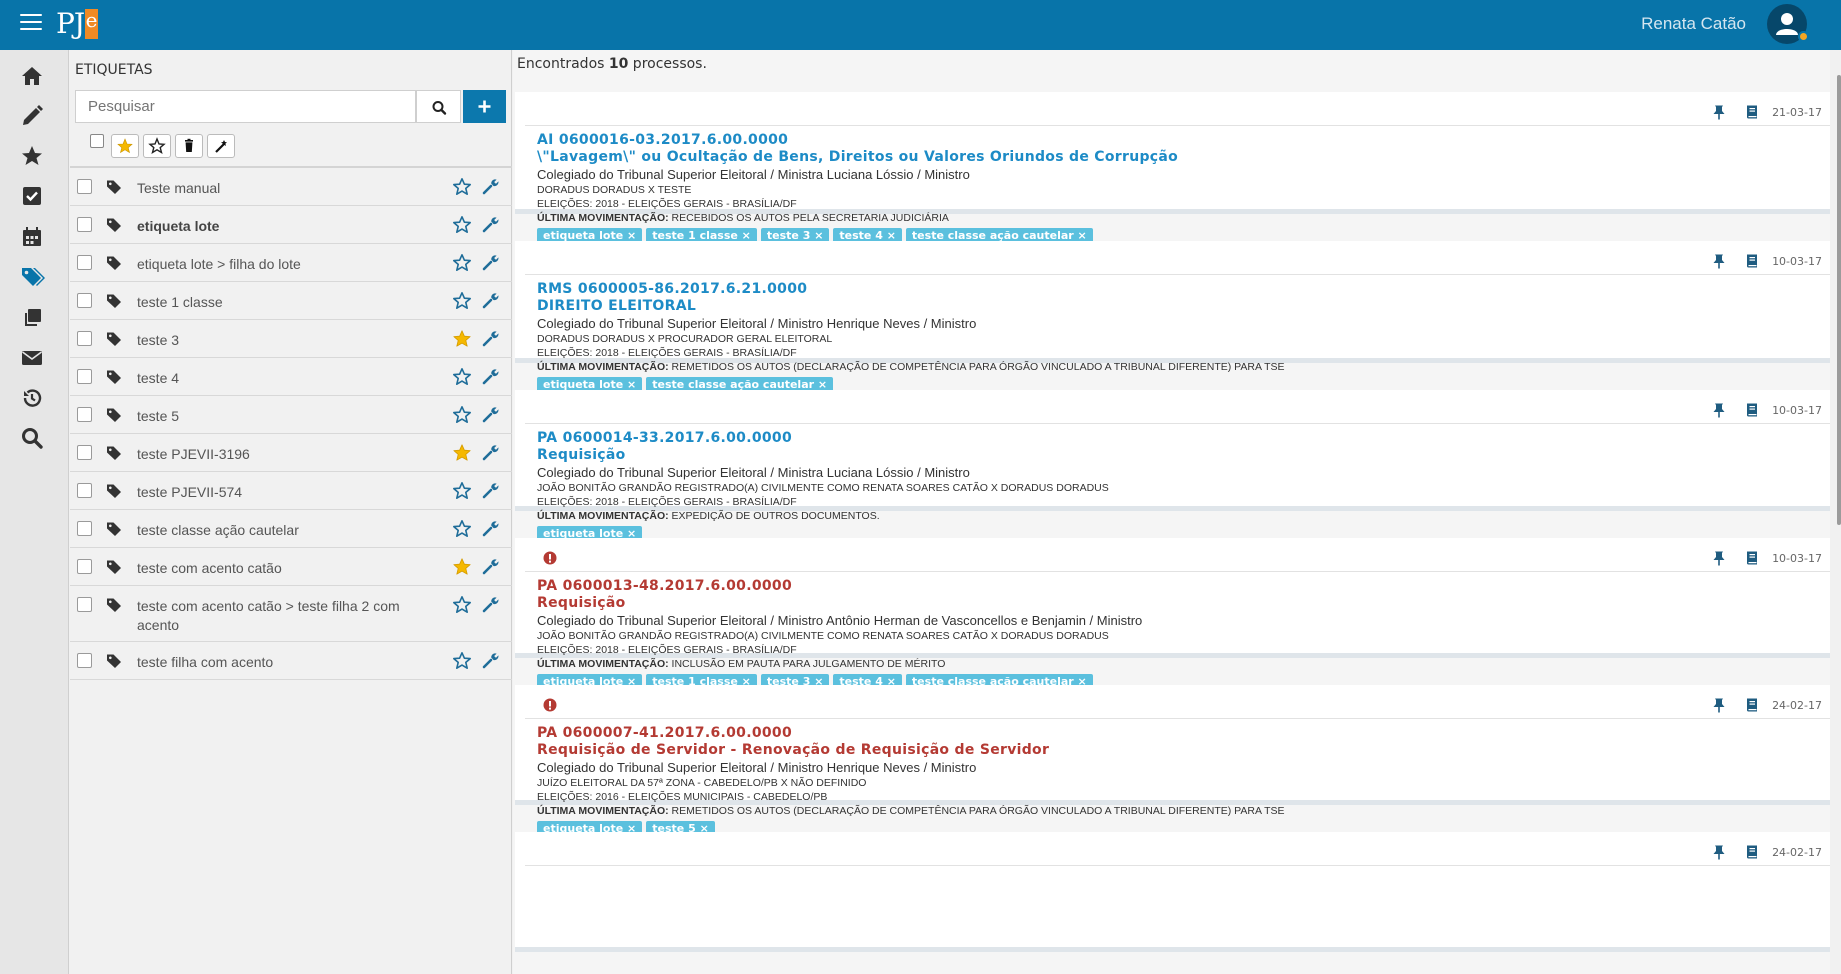 The height and width of the screenshot is (974, 1841). I want to click on user-avatar, so click(1788, 24).